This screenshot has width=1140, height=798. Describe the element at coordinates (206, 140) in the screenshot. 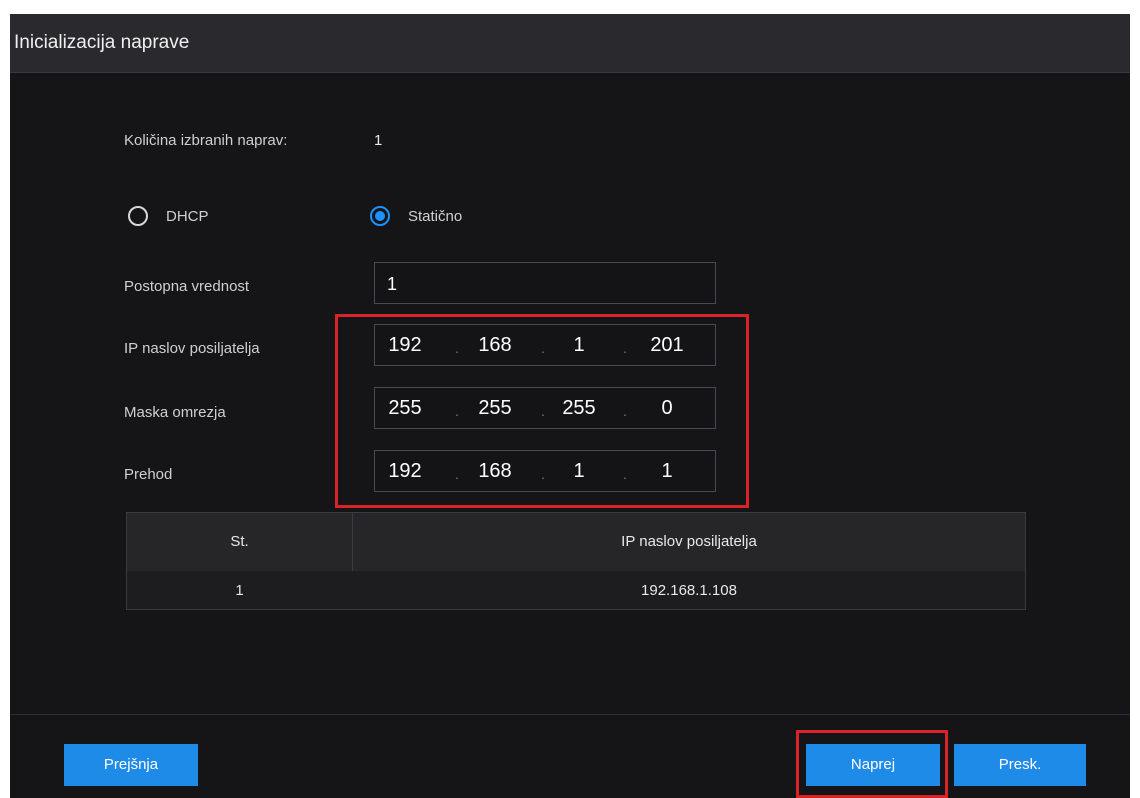

I see `selected-count-label: Količina izbranih naprav:` at that location.